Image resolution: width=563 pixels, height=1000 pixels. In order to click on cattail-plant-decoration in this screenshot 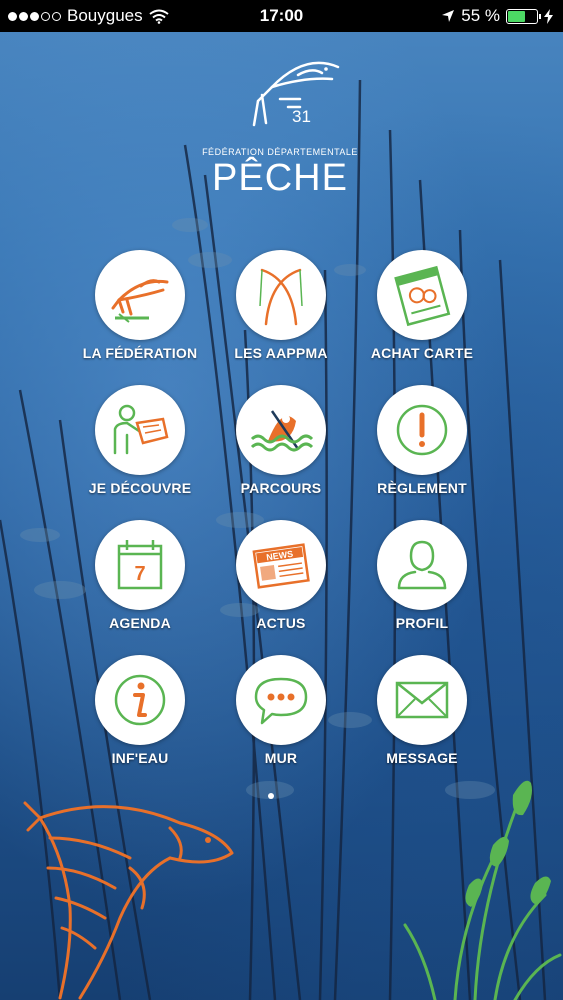, I will do `click(482, 890)`.